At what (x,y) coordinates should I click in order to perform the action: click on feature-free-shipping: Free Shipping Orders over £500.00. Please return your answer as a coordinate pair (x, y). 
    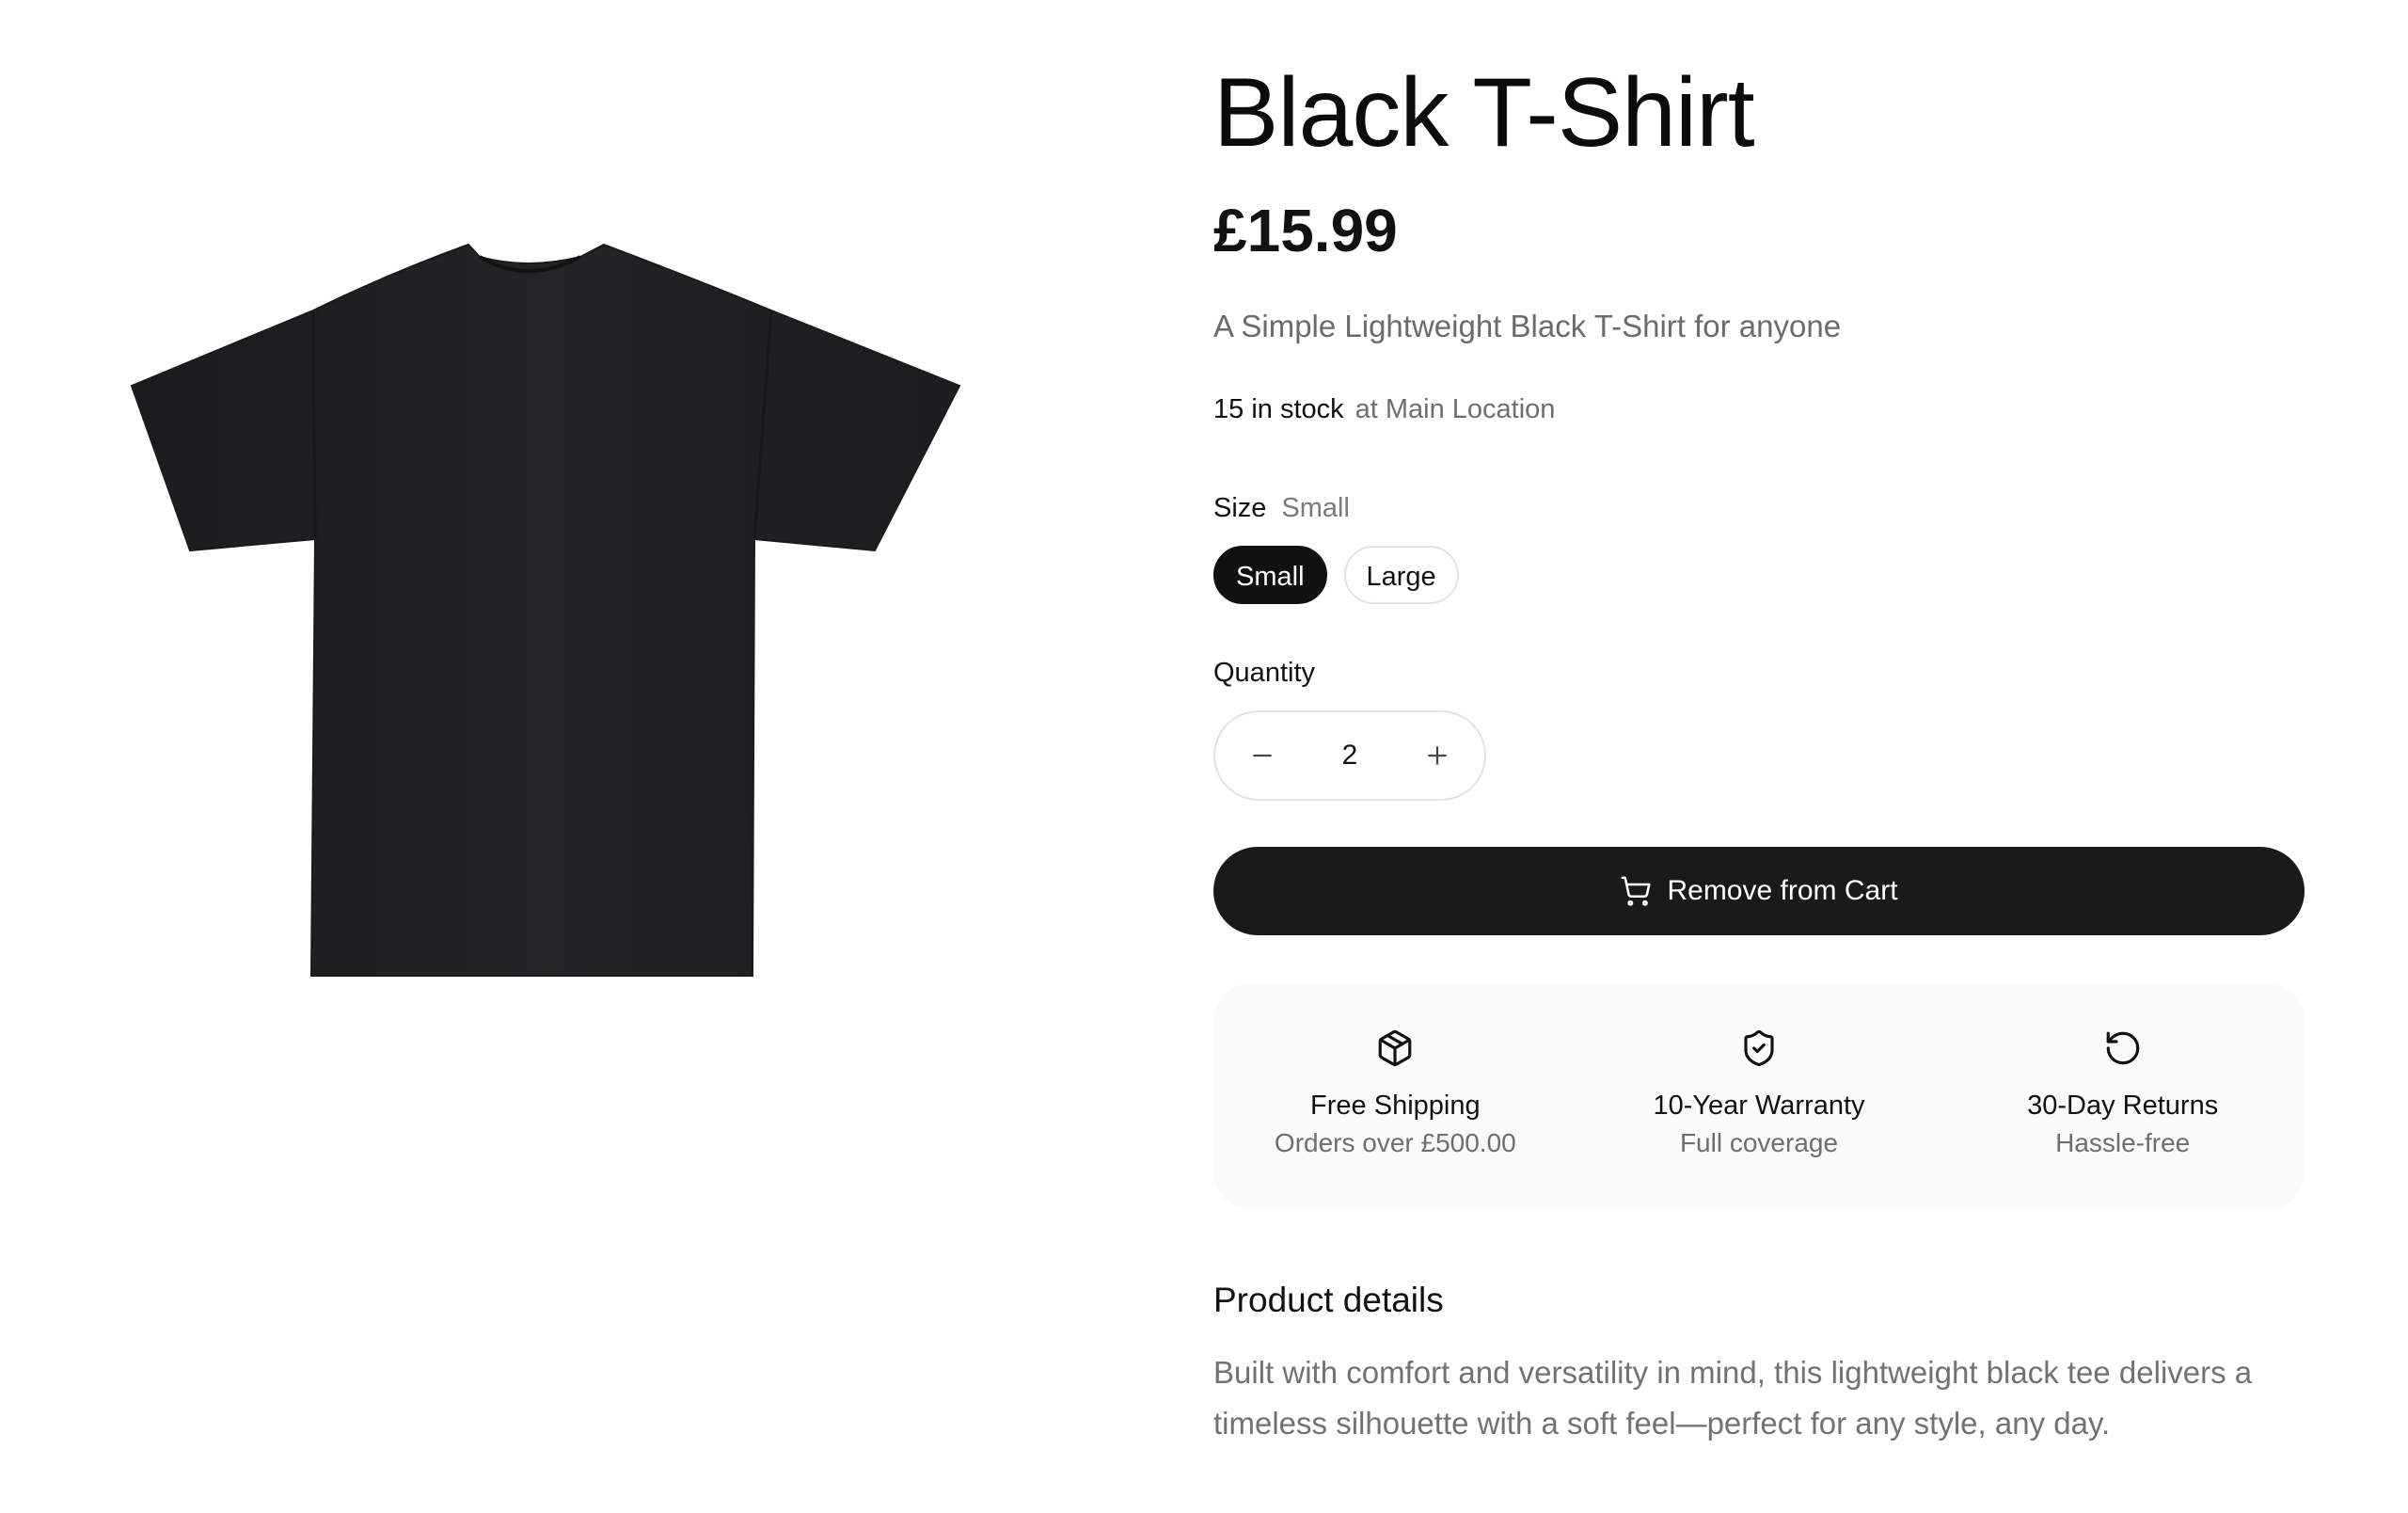
    Looking at the image, I should click on (1395, 1096).